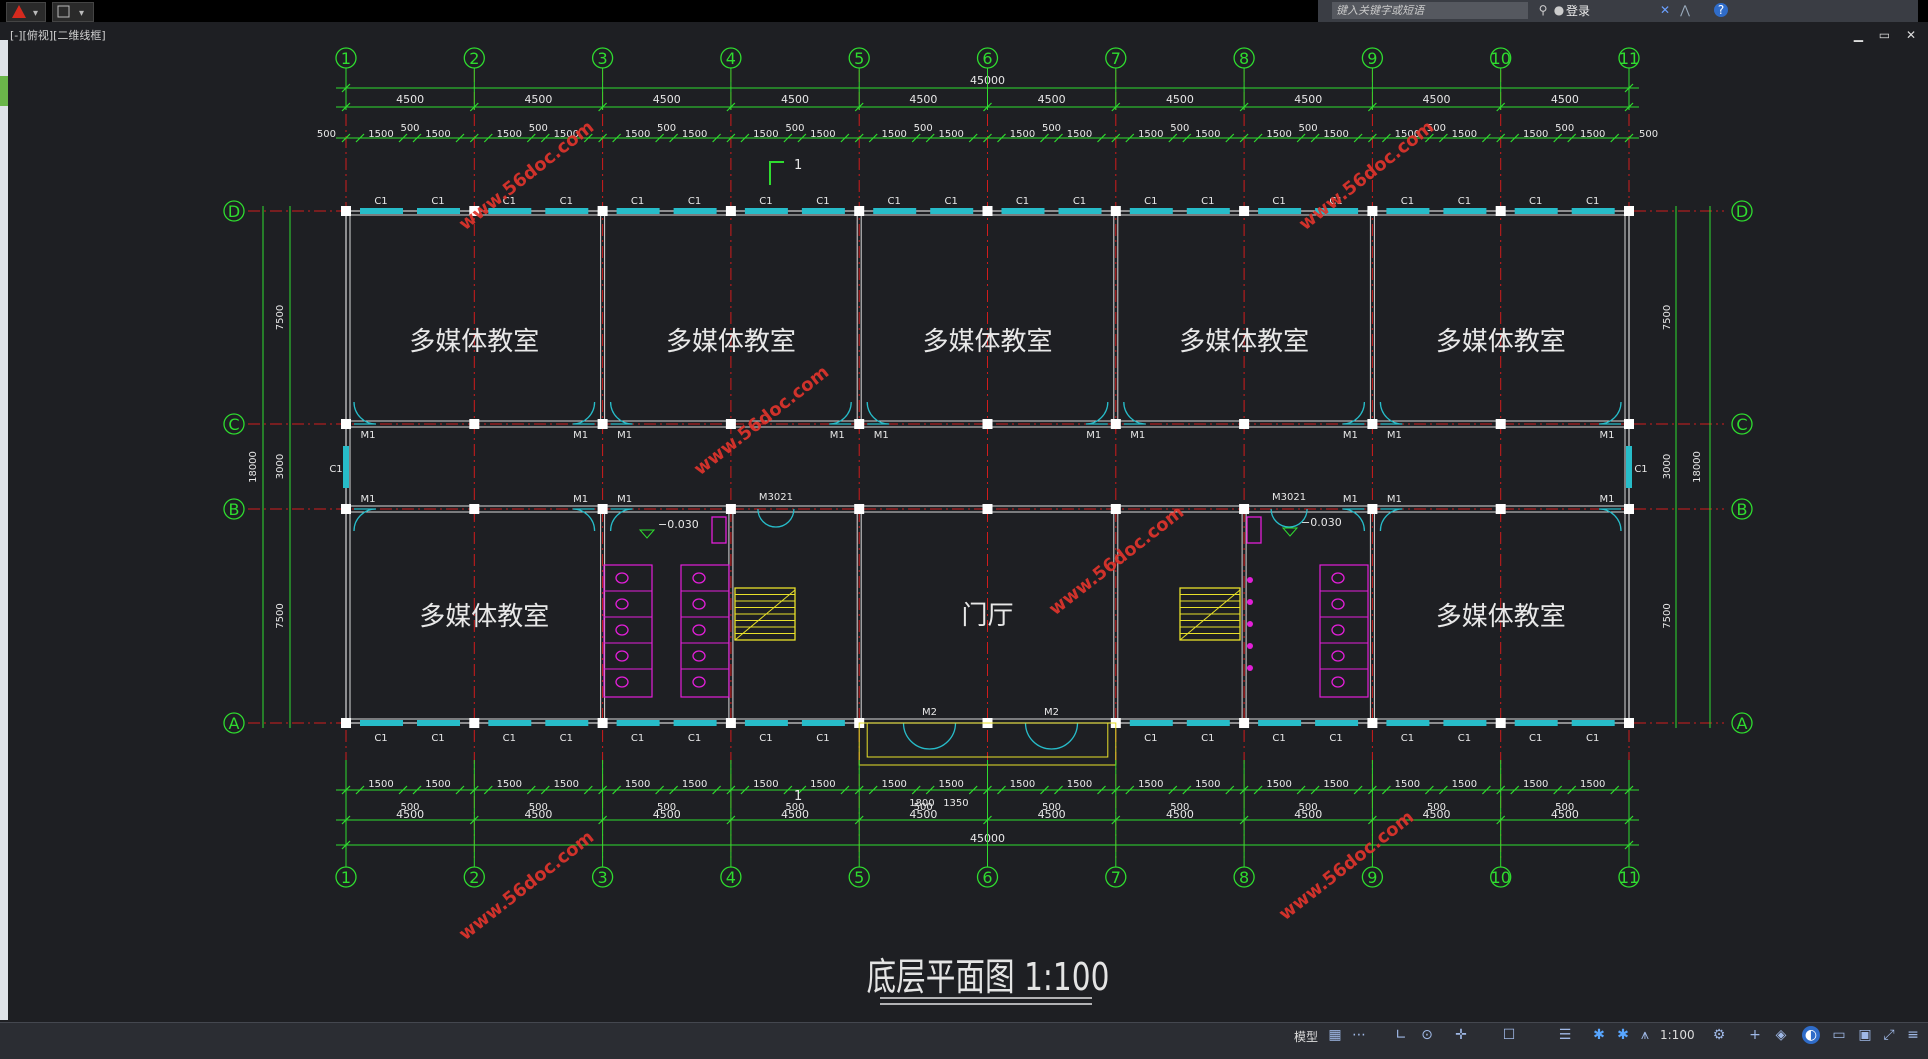 The height and width of the screenshot is (1059, 1928). What do you see at coordinates (955, 803) in the screenshot?
I see `dimension-text: 1350` at bounding box center [955, 803].